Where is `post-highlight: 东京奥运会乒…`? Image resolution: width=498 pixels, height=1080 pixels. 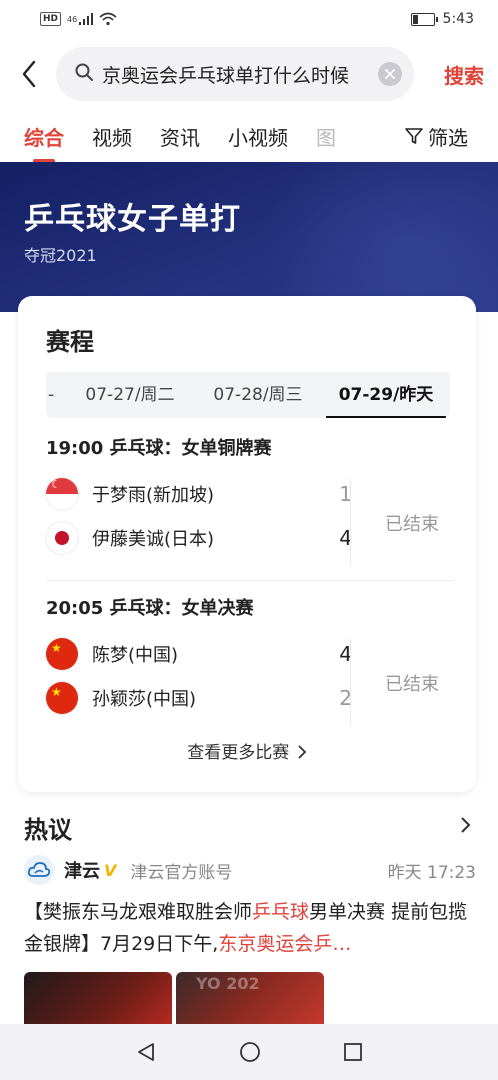
post-highlight: 东京奥运会乒… is located at coordinates (285, 944).